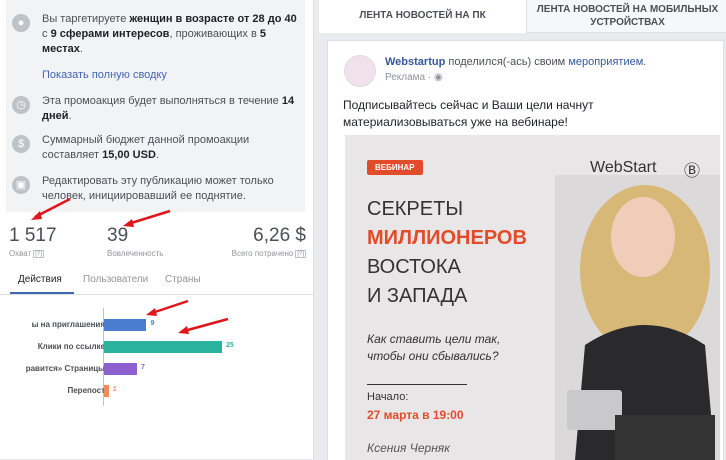  Describe the element at coordinates (156, 393) in the screenshot. I see `chart-bar-row: Перепост 1` at that location.